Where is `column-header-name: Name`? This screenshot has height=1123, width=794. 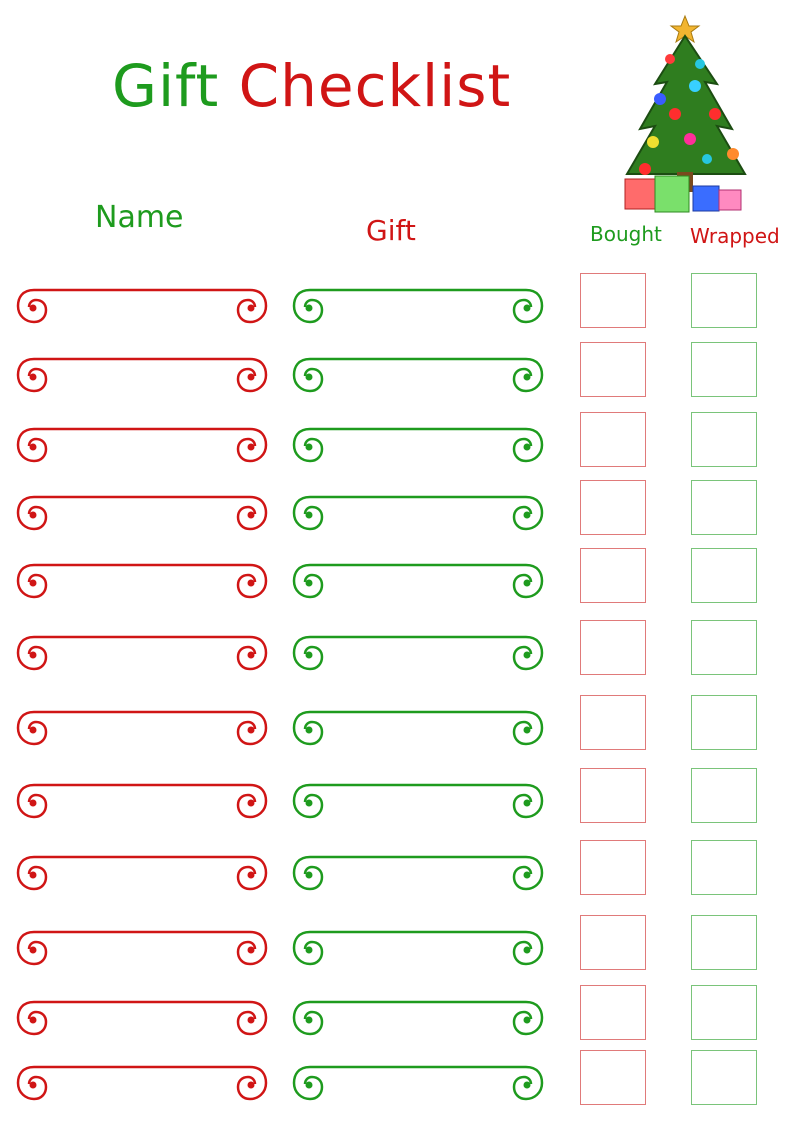 column-header-name: Name is located at coordinates (139, 217).